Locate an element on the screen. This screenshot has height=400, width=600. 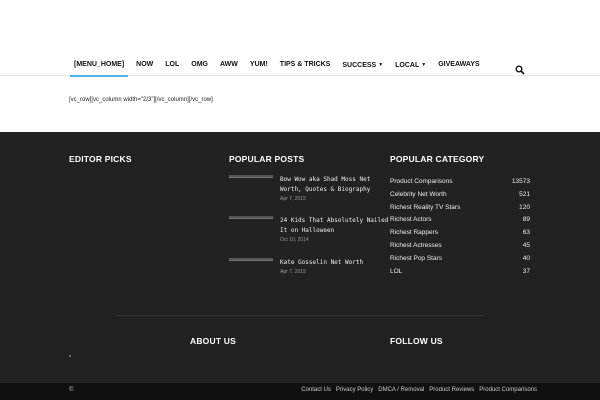
menu-item-label: AWW is located at coordinates (229, 64).